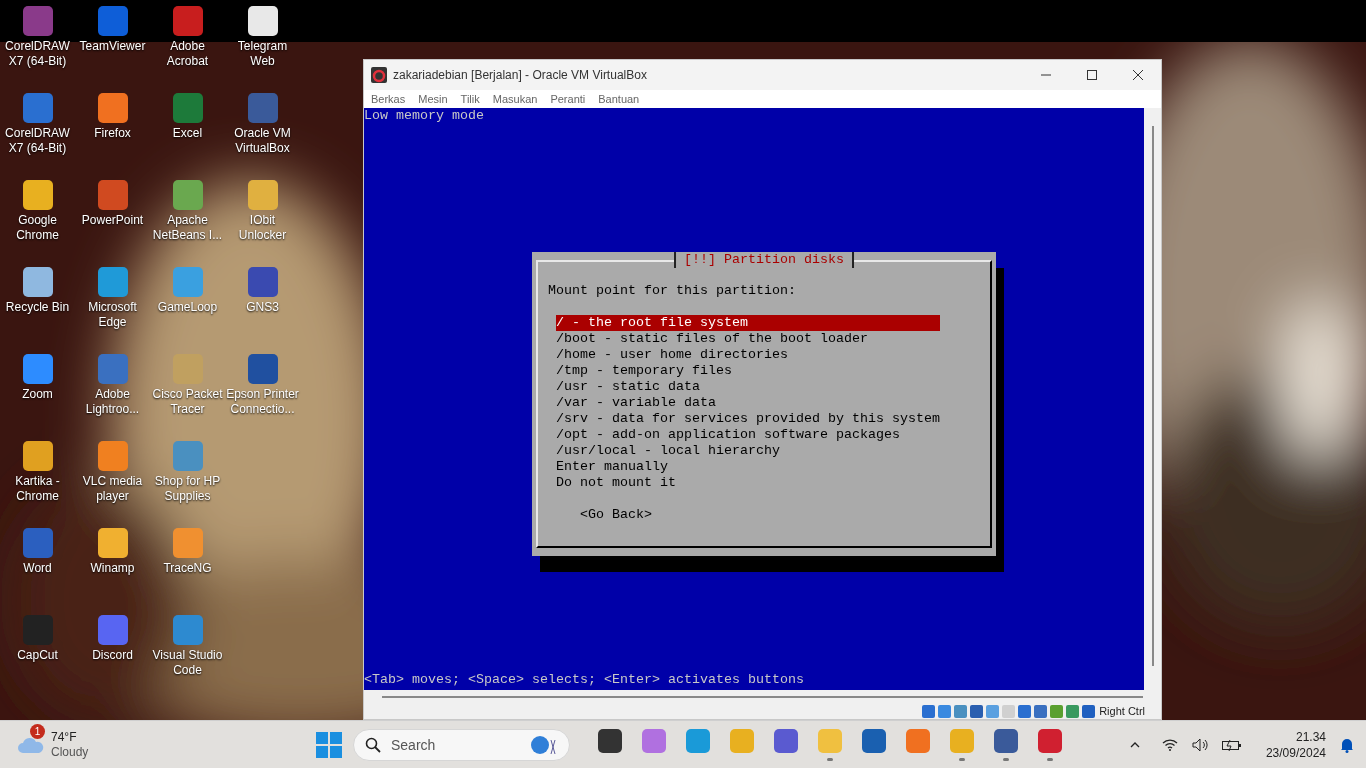 Image resolution: width=1366 pixels, height=768 pixels. Describe the element at coordinates (112, 133) in the screenshot. I see `icon-label: Firefox` at that location.